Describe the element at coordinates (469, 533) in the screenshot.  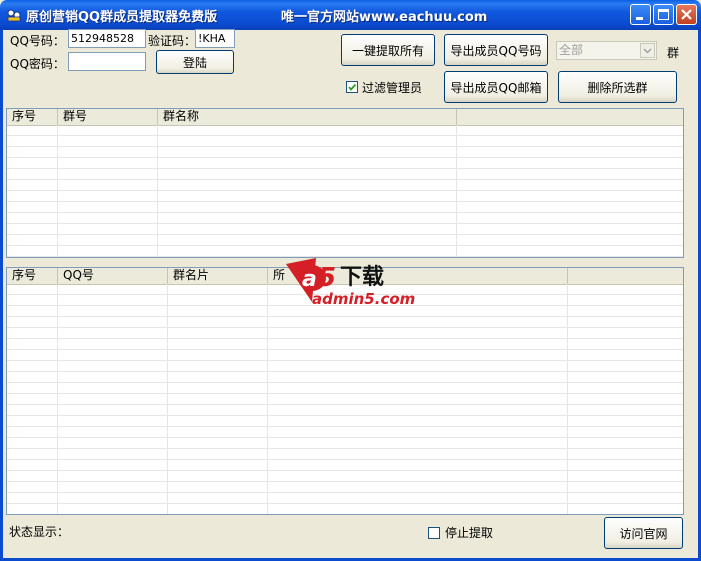
I see `stop-extract-label: 停止提取` at that location.